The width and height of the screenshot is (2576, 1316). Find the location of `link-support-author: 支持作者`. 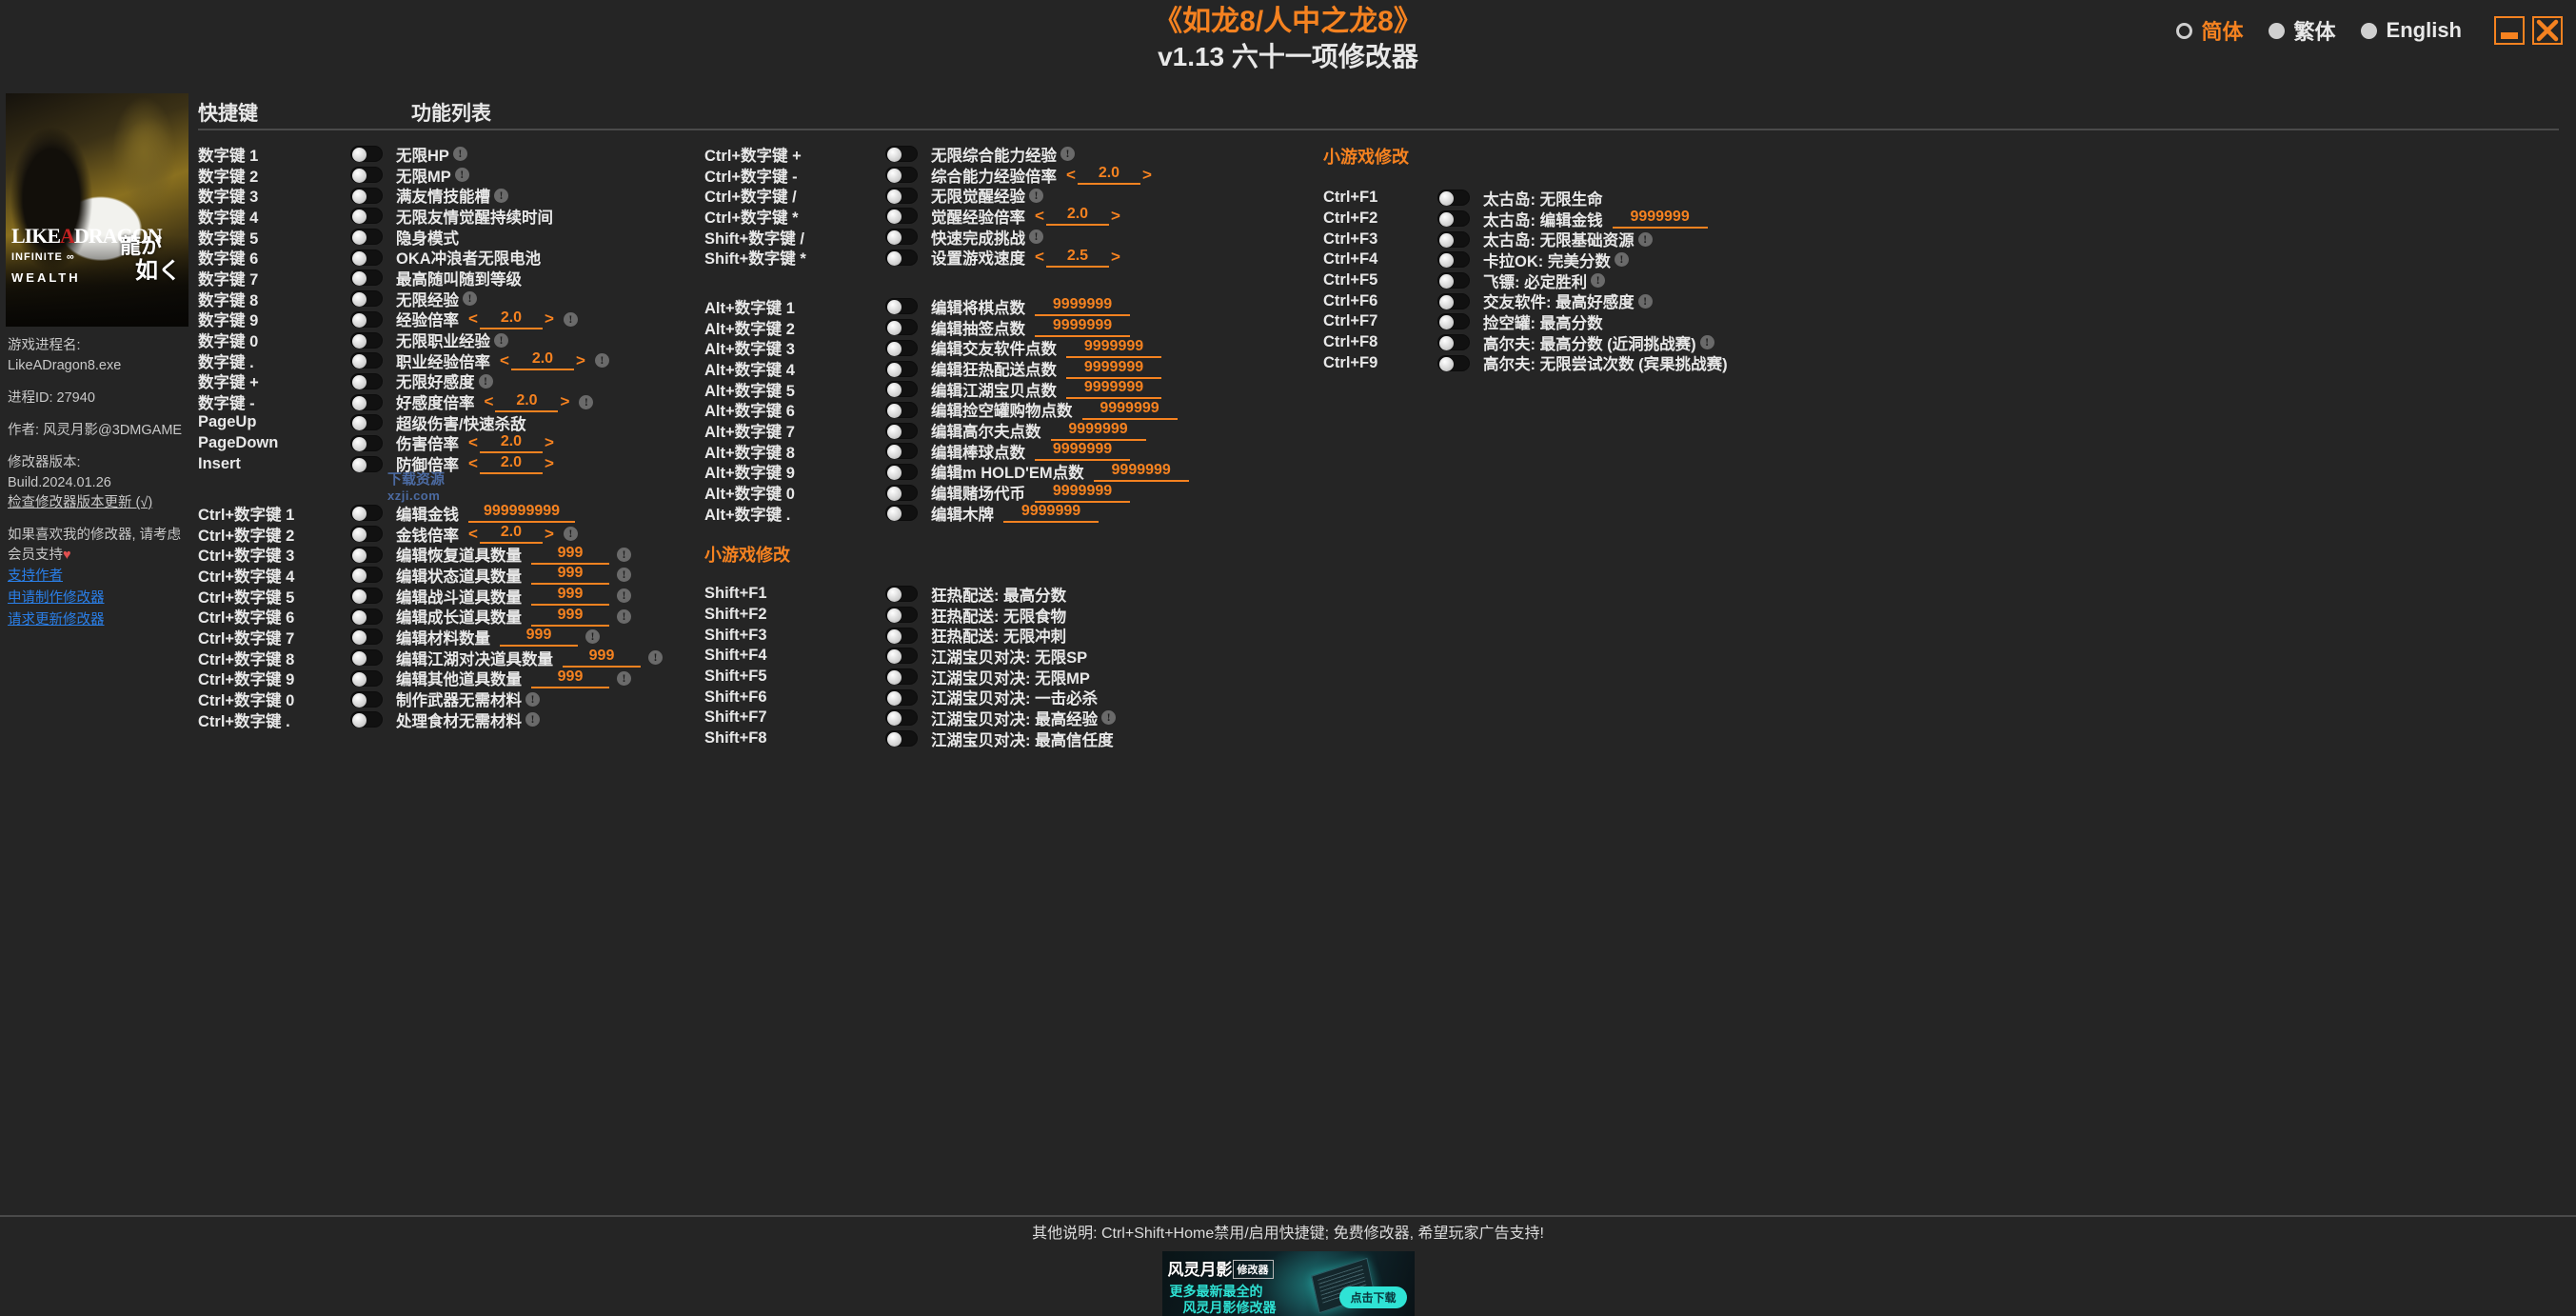

link-support-author: 支持作者 is located at coordinates (96, 577).